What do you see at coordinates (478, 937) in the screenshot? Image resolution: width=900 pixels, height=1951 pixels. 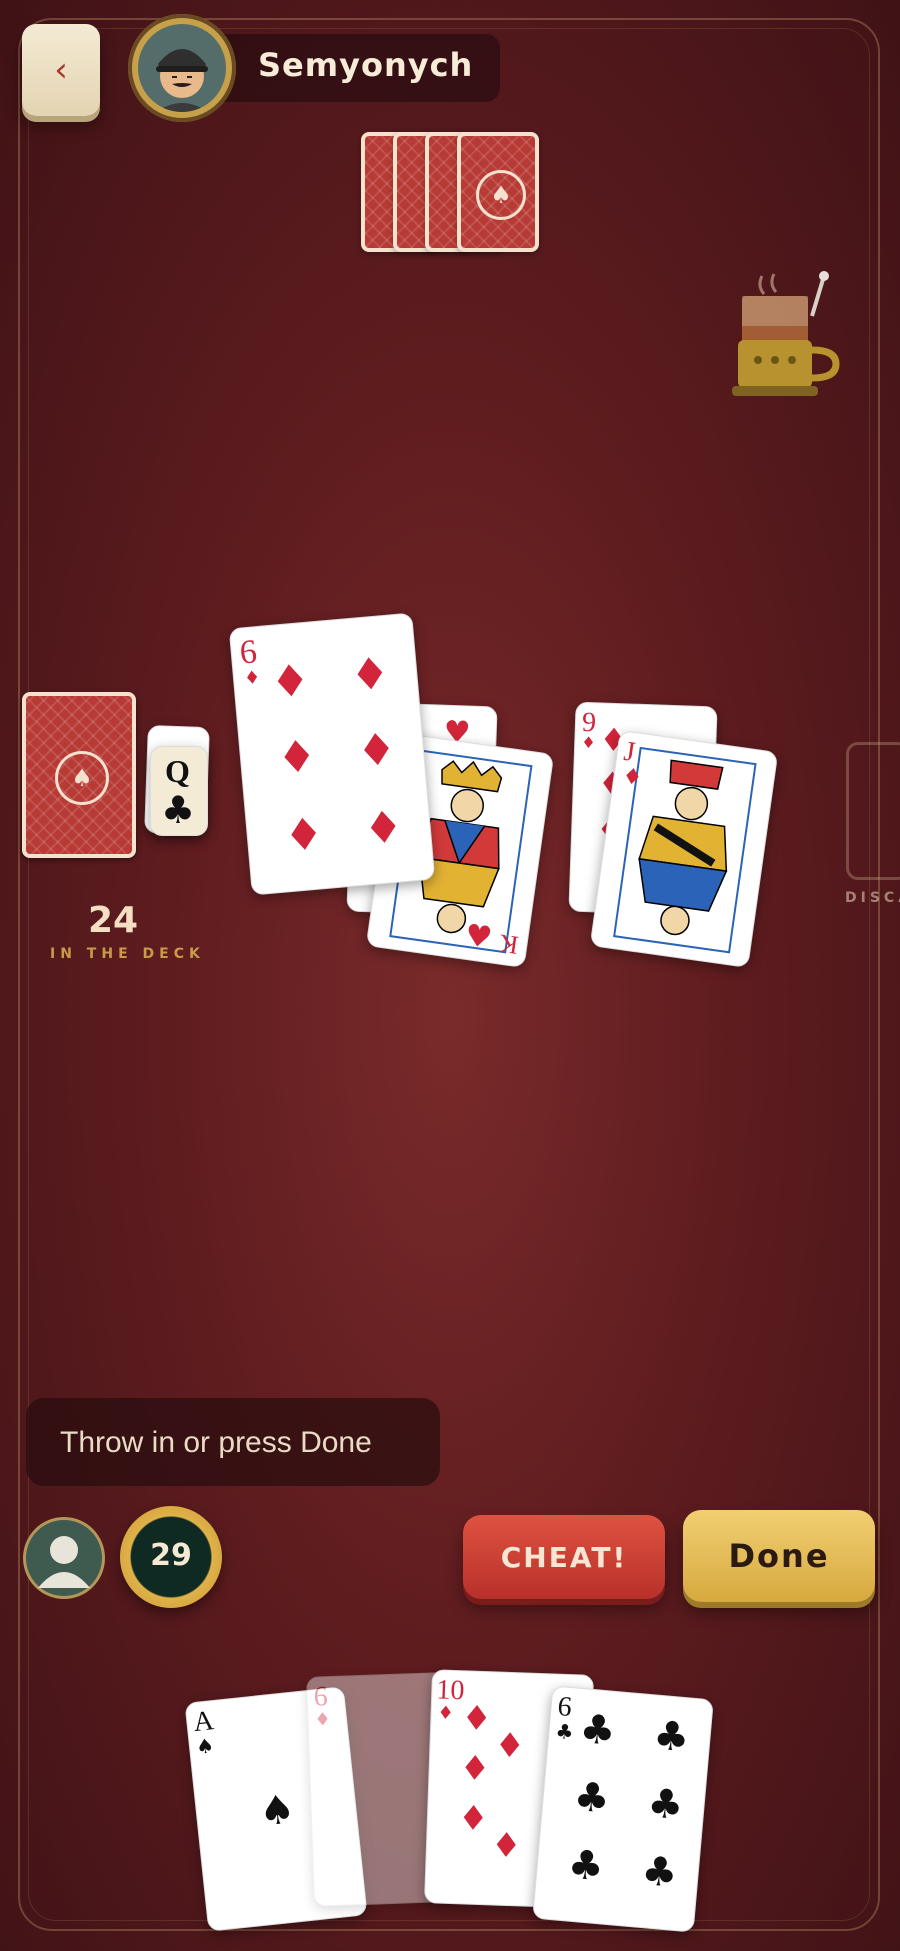 I see `heart-icon: ♥` at bounding box center [478, 937].